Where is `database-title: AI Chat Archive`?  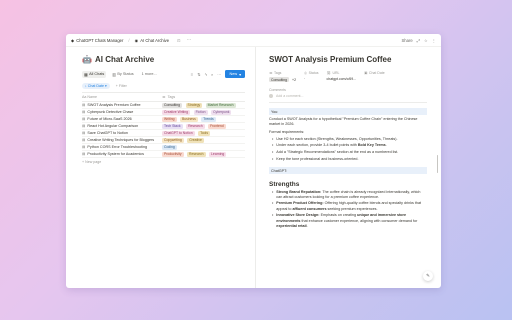 database-title: AI Chat Archive is located at coordinates (124, 59).